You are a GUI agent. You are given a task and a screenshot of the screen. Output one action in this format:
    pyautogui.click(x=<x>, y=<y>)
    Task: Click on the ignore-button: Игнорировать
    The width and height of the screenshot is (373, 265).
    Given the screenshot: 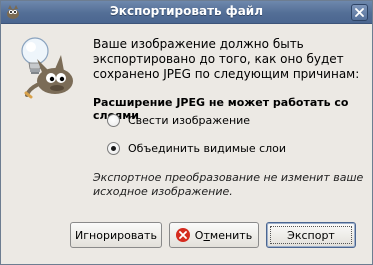 What is the action you would take?
    pyautogui.click(x=116, y=235)
    